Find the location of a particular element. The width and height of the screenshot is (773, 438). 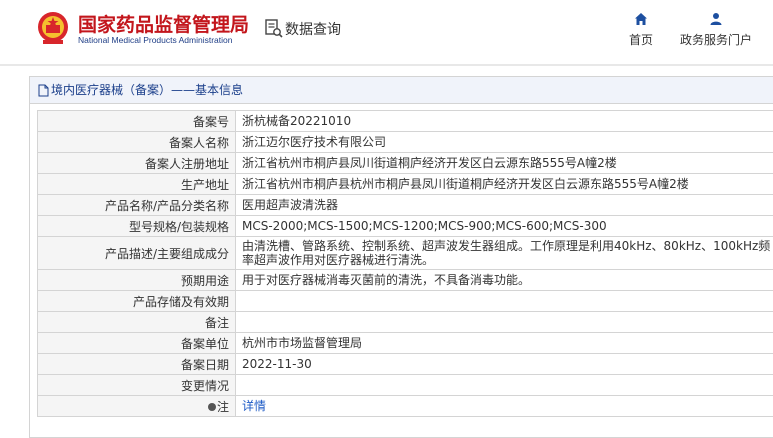

row-label: 注 is located at coordinates (137, 406).